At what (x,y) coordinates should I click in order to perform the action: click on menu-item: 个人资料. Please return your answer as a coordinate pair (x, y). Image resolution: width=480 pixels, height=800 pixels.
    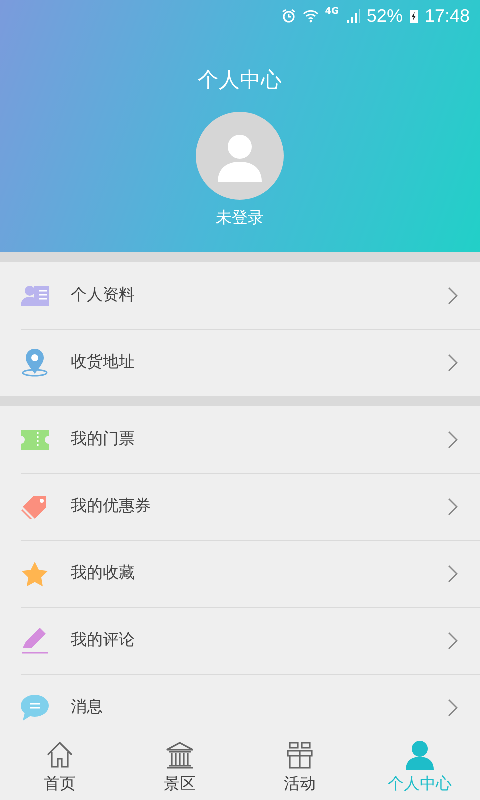
    Looking at the image, I should click on (240, 295).